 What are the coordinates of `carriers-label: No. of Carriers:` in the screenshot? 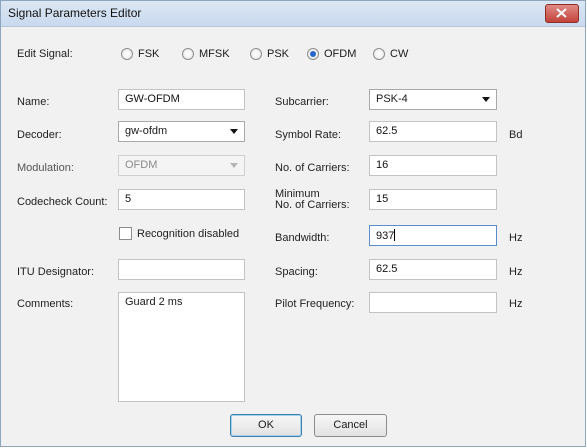 It's located at (312, 168).